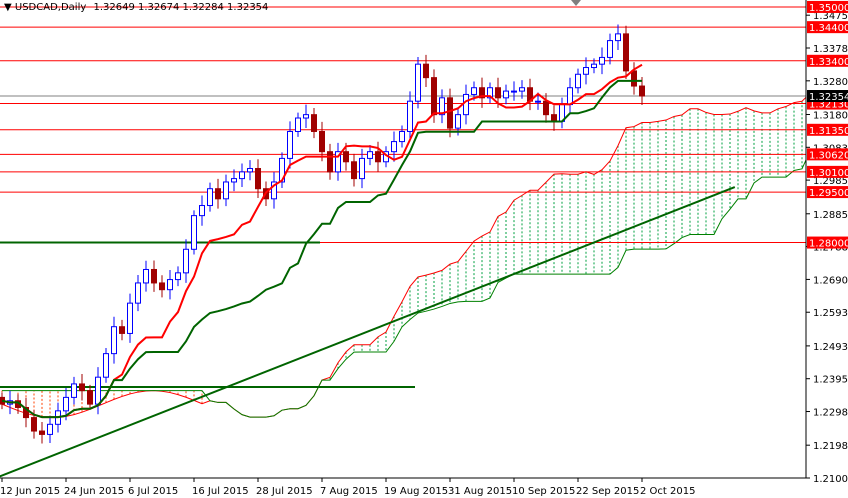 The width and height of the screenshot is (848, 498). What do you see at coordinates (153, 491) in the screenshot?
I see `x-tick-label: 6 Jul 2015` at bounding box center [153, 491].